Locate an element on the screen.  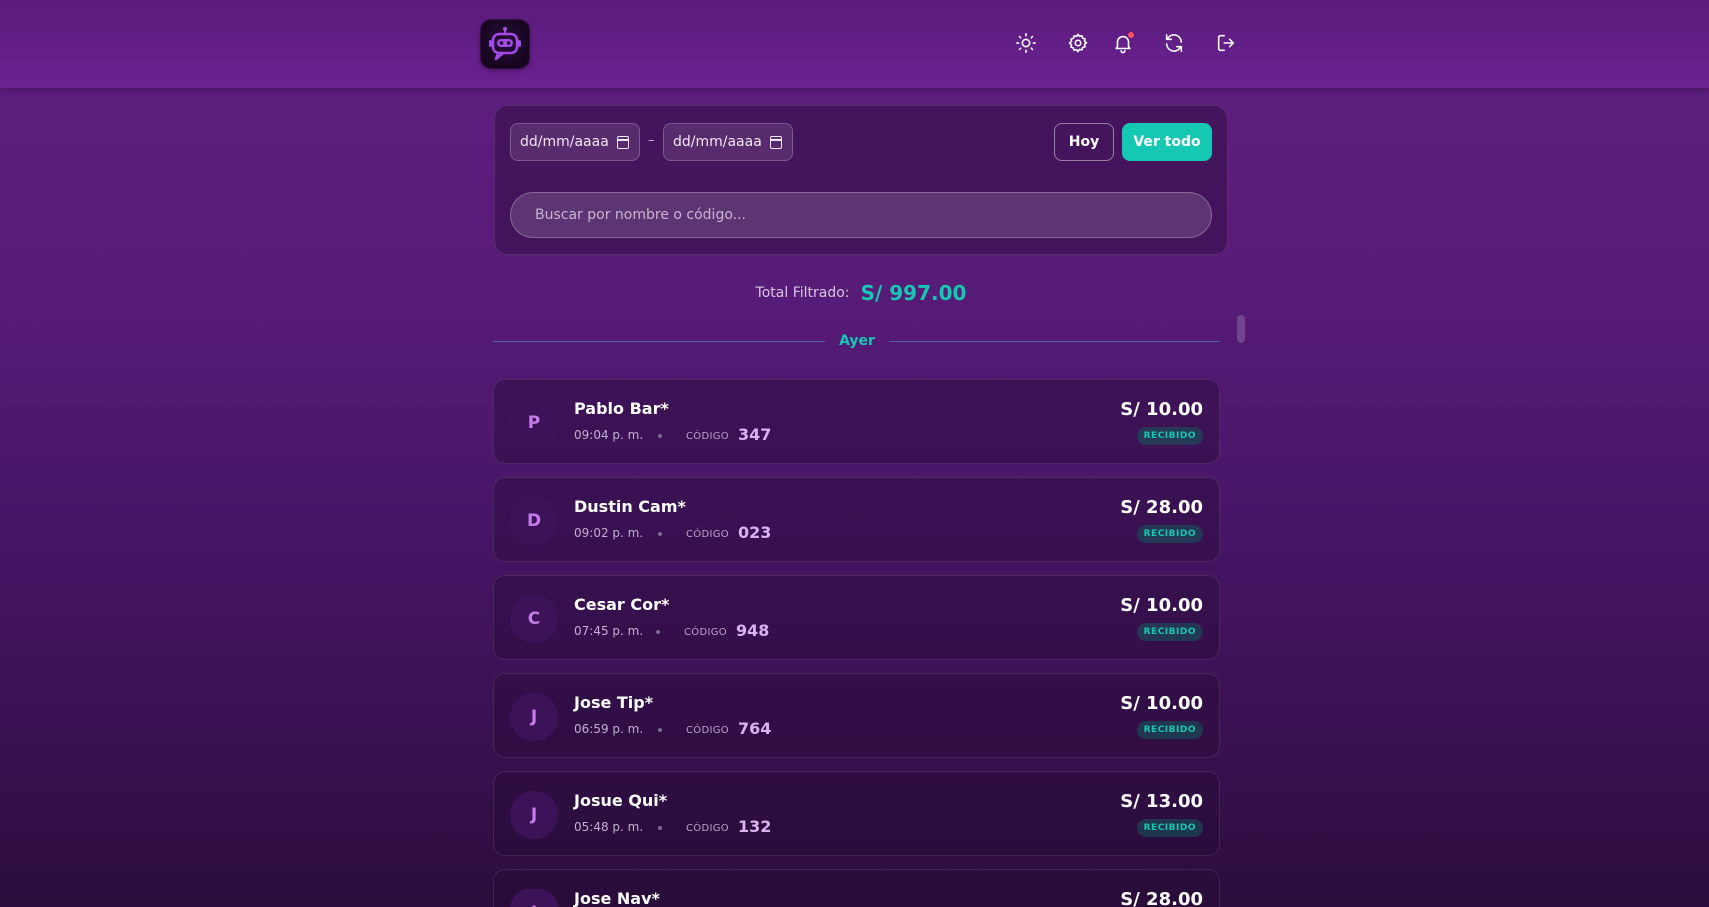
day-label: Ayer is located at coordinates (857, 341).